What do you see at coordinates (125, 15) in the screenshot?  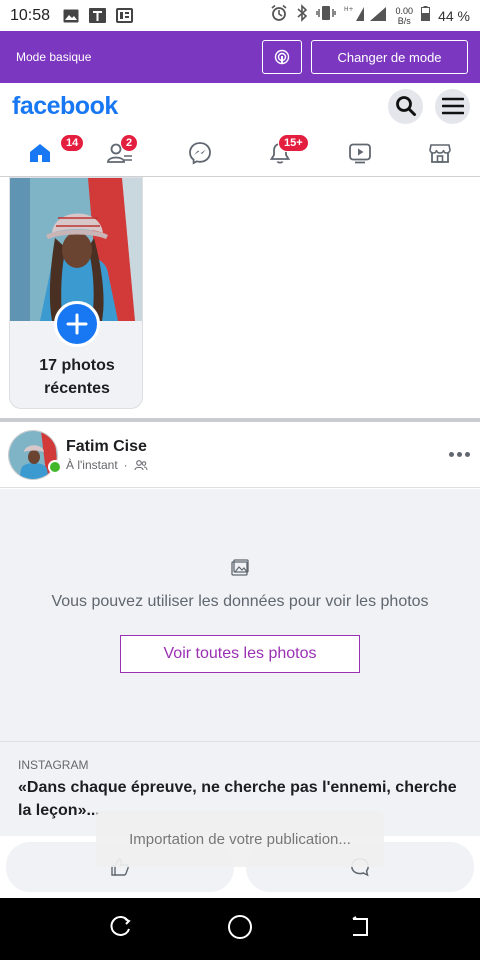 I see `news-icon` at bounding box center [125, 15].